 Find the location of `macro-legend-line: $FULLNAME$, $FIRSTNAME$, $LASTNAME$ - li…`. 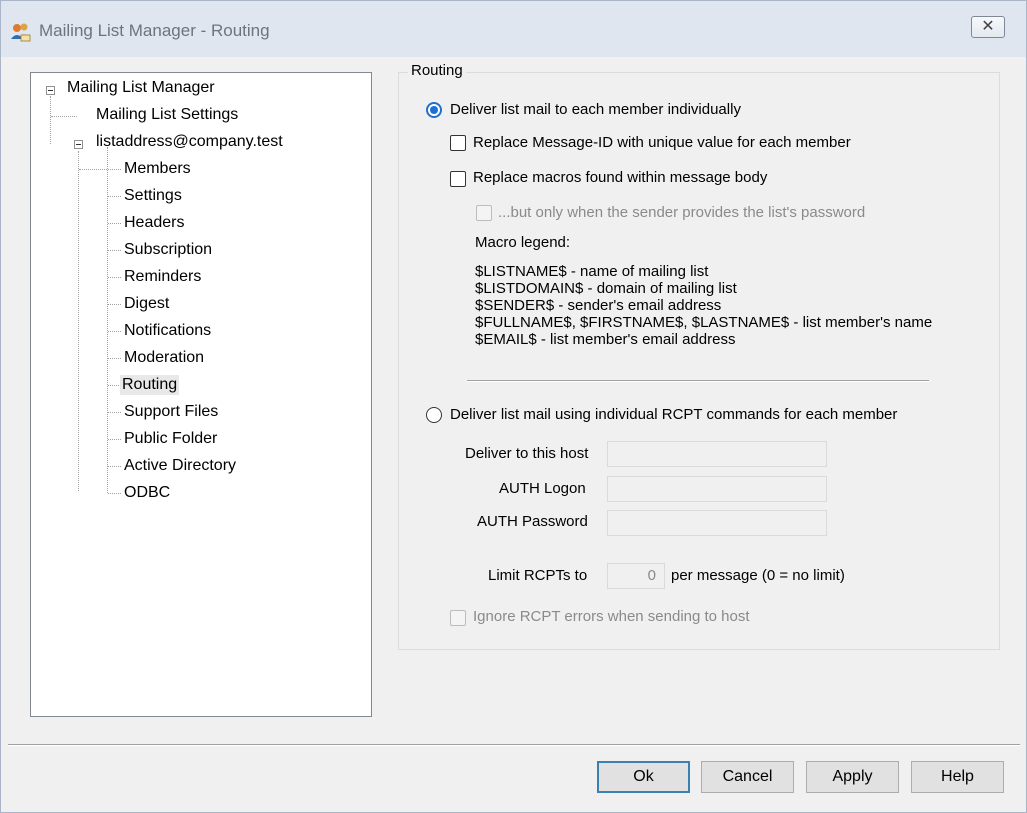

macro-legend-line: $FULLNAME$, $FIRSTNAME$, $LASTNAME$ - li… is located at coordinates (704, 322).